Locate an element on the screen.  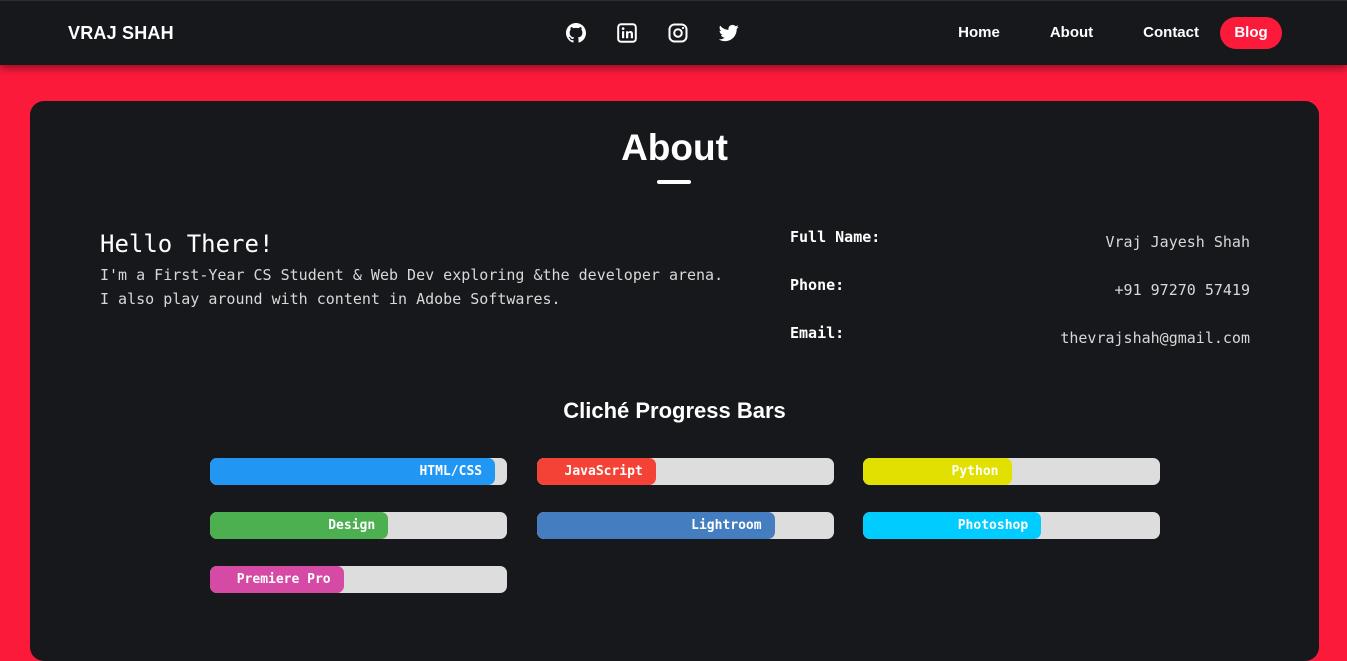
twitter-icon is located at coordinates (729, 33).